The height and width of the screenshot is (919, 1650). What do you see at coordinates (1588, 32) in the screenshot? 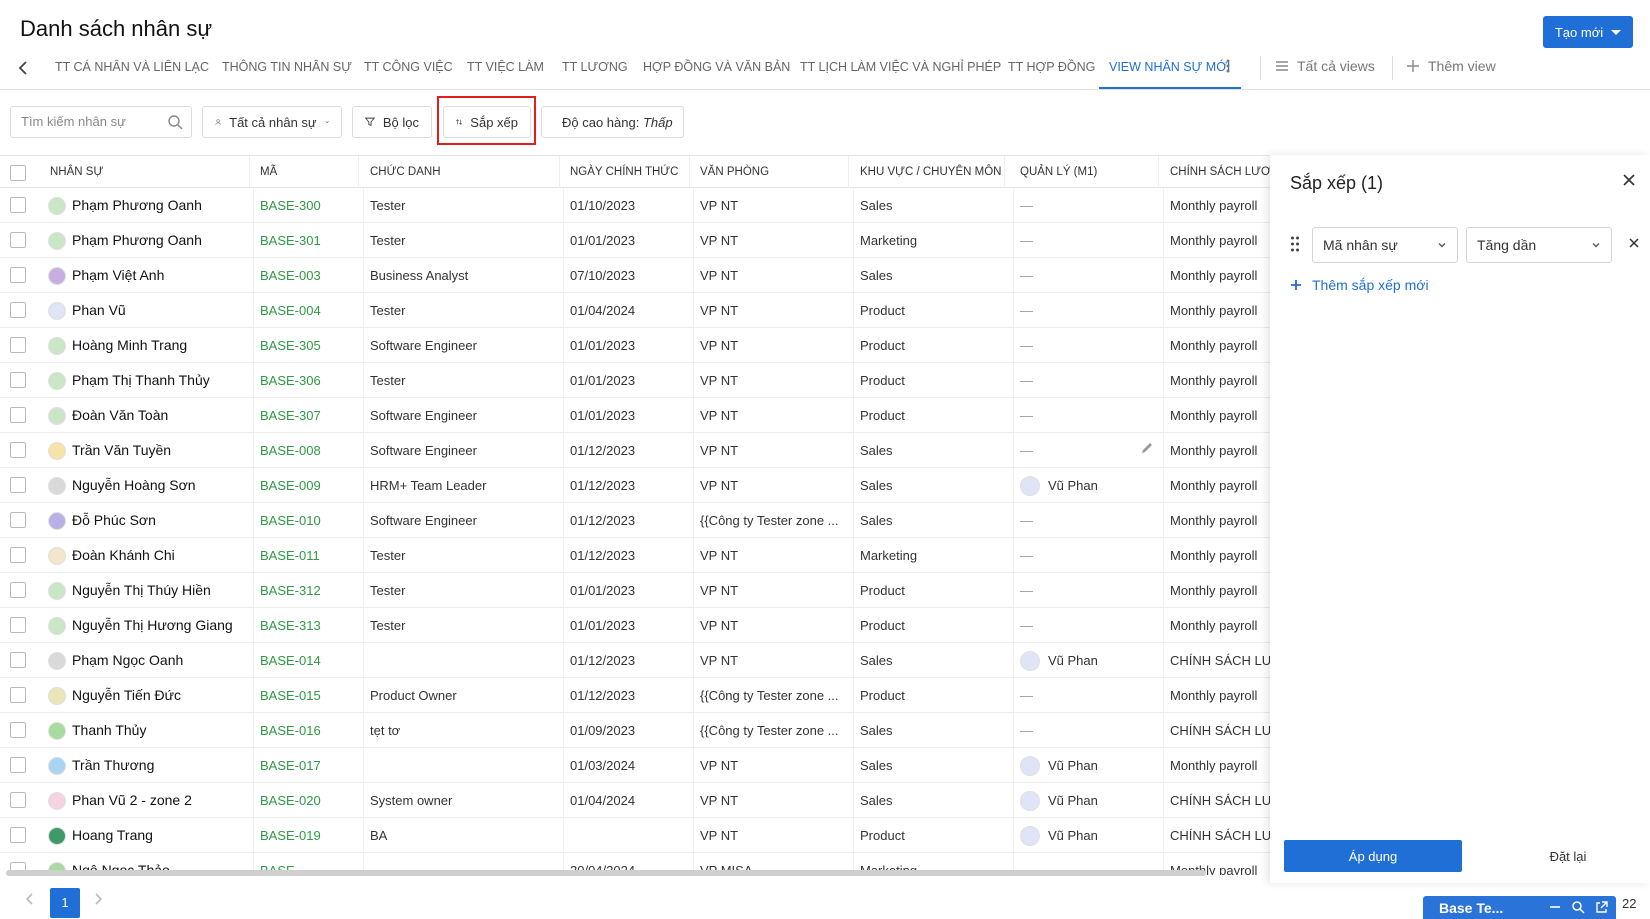
I see `create-new-button: Tạo mới` at bounding box center [1588, 32].